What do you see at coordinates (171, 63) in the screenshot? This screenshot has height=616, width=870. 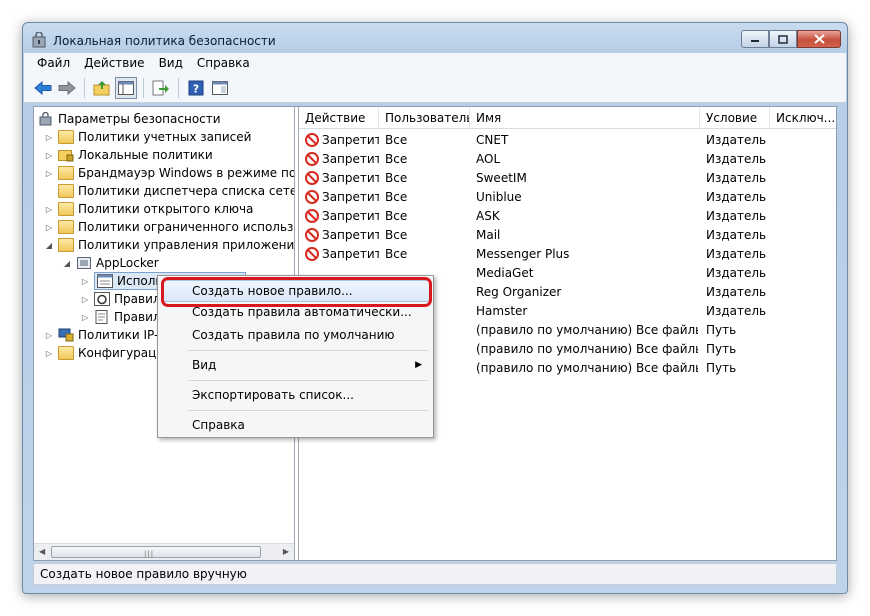 I see `menu-view: Вид` at bounding box center [171, 63].